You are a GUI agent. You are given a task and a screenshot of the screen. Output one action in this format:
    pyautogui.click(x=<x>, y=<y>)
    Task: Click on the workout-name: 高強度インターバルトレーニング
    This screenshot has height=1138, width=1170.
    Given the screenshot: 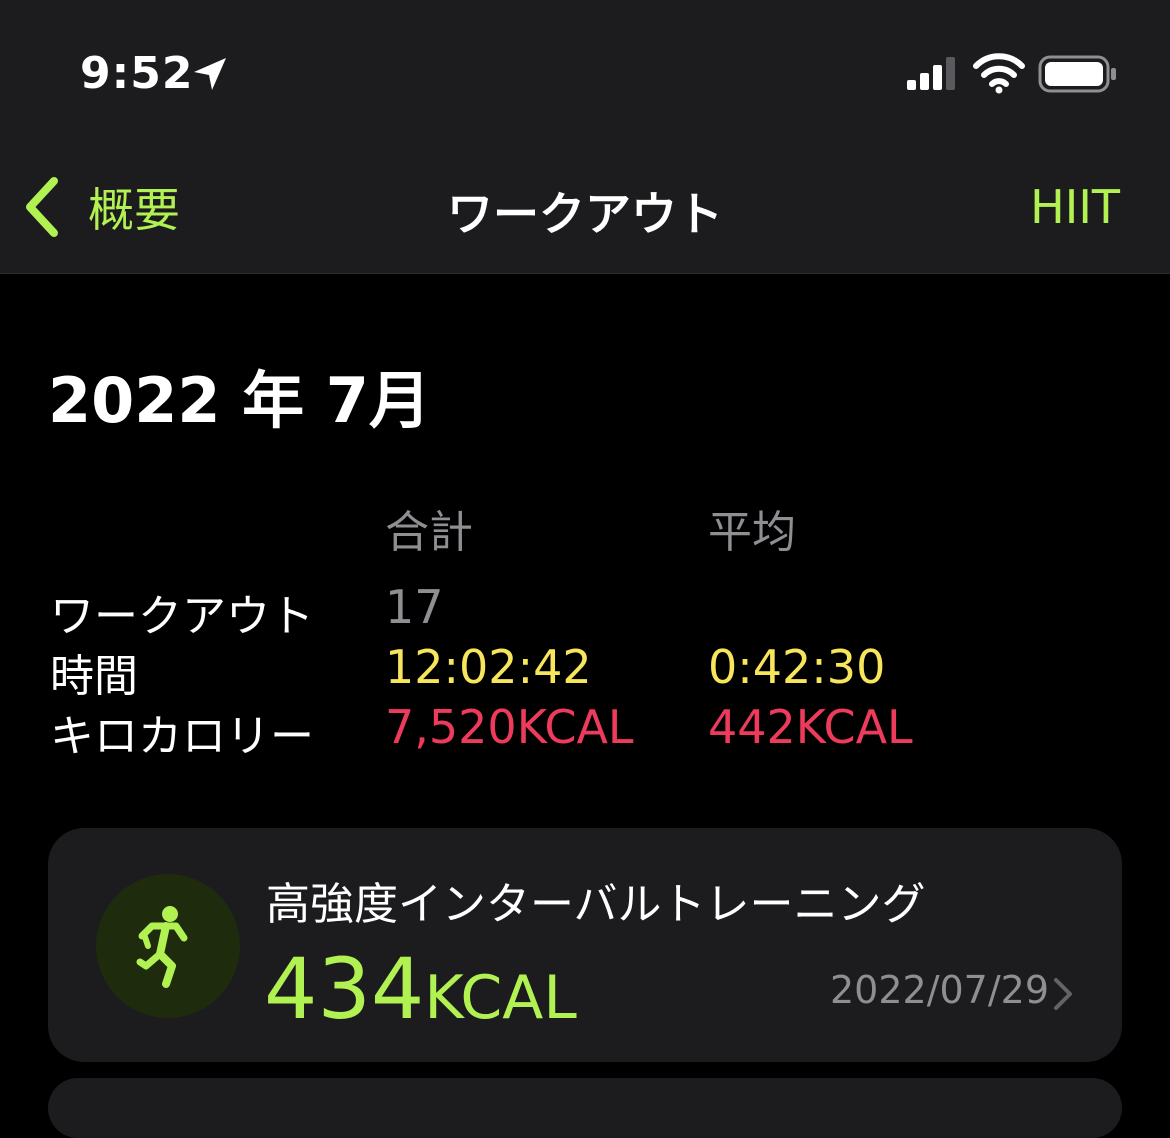 What is the action you would take?
    pyautogui.click(x=596, y=904)
    